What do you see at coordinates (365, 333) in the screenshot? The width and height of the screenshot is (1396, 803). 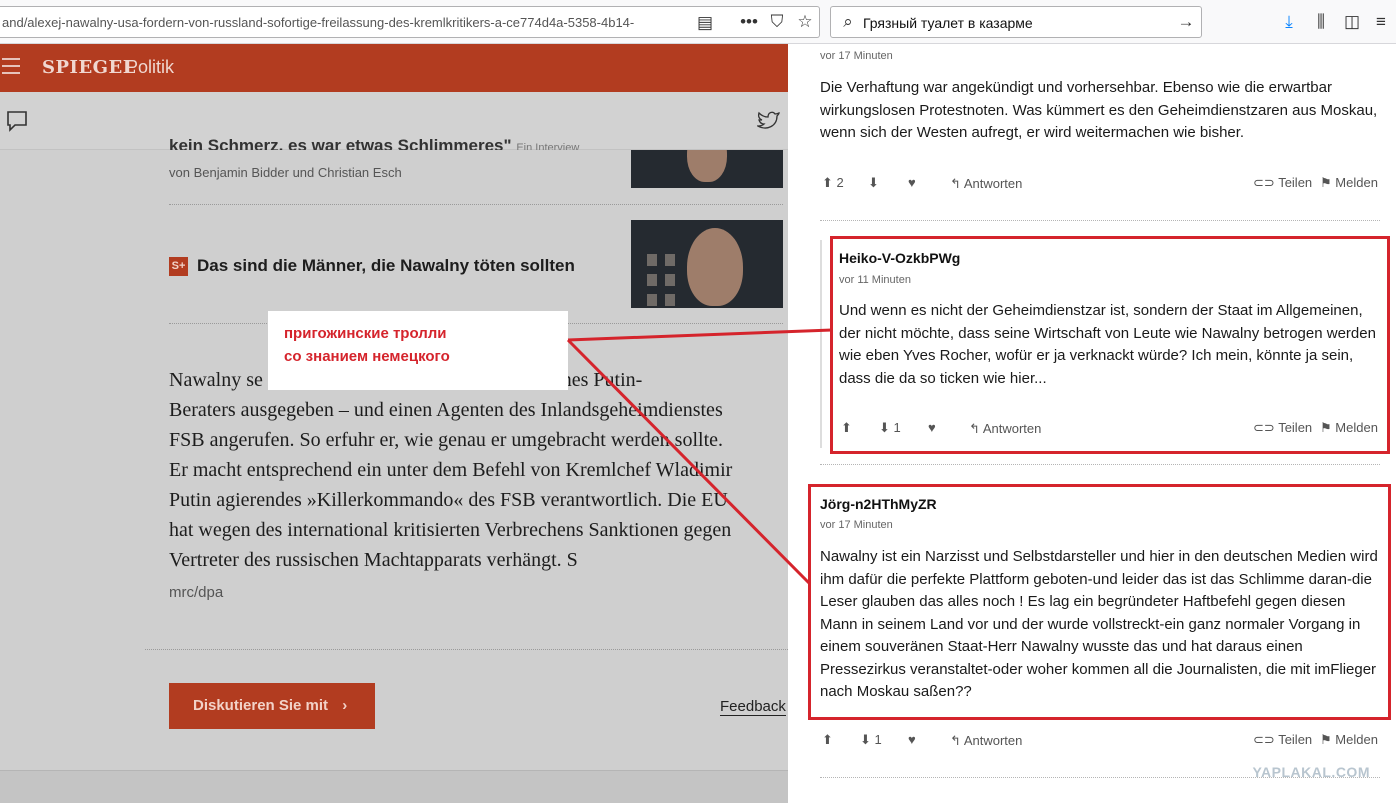 I see `annotation-line-1: пригожинские тролли` at bounding box center [365, 333].